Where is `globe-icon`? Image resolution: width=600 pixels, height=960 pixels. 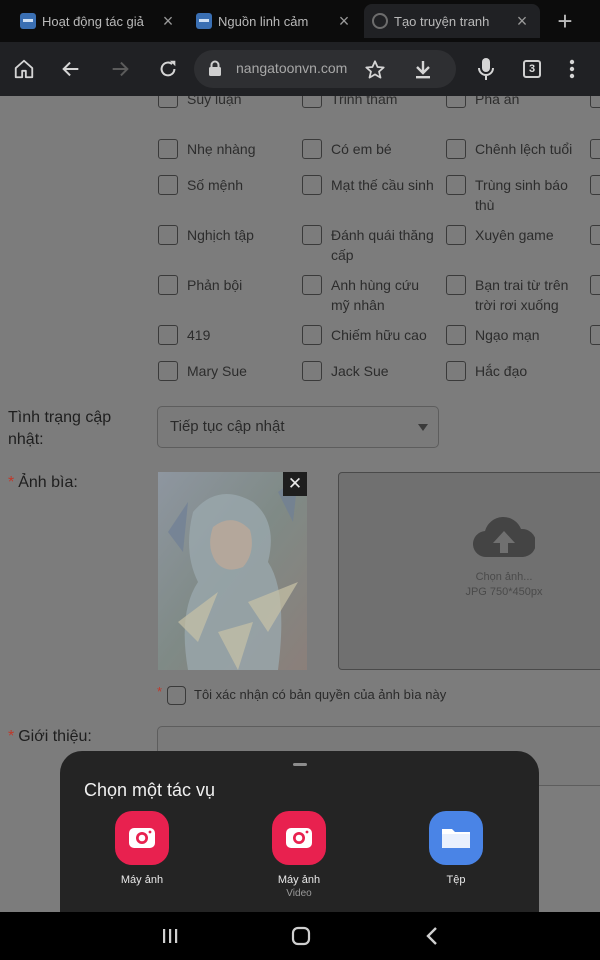 globe-icon is located at coordinates (380, 21).